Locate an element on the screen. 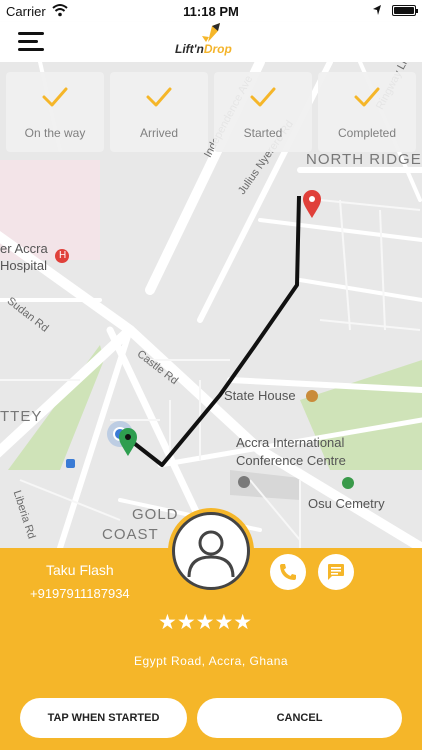 The height and width of the screenshot is (750, 422). driver-name: Taku Flash is located at coordinates (80, 570).